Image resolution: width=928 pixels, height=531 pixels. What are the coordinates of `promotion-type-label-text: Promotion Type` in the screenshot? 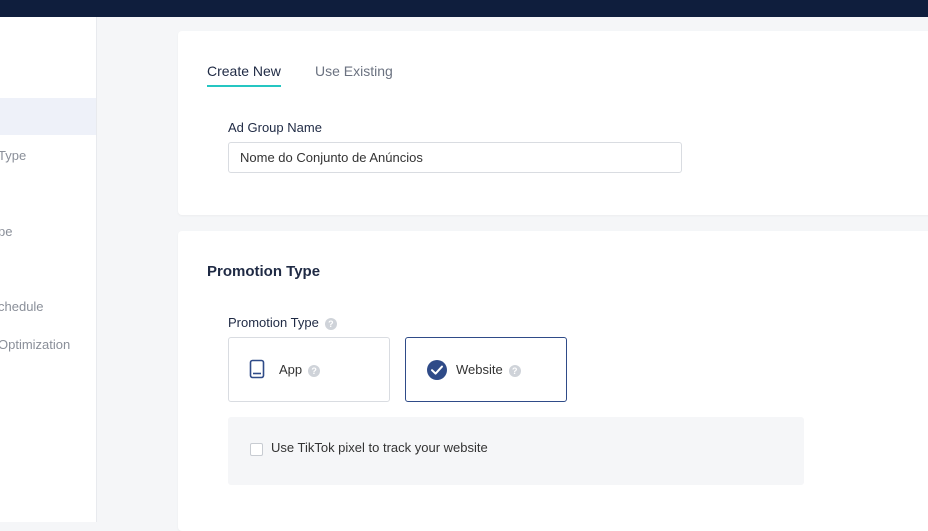 It's located at (273, 322).